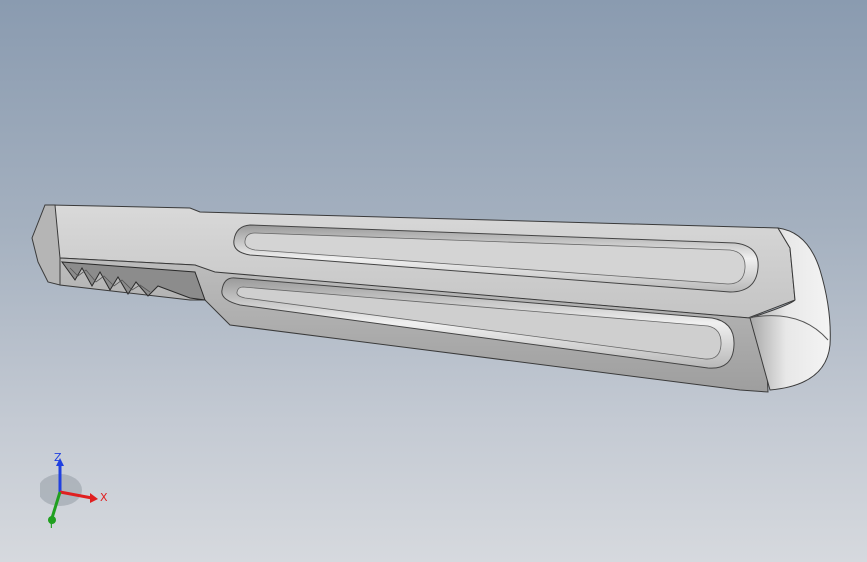 This screenshot has height=562, width=867. I want to click on grip-end, so click(46, 245).